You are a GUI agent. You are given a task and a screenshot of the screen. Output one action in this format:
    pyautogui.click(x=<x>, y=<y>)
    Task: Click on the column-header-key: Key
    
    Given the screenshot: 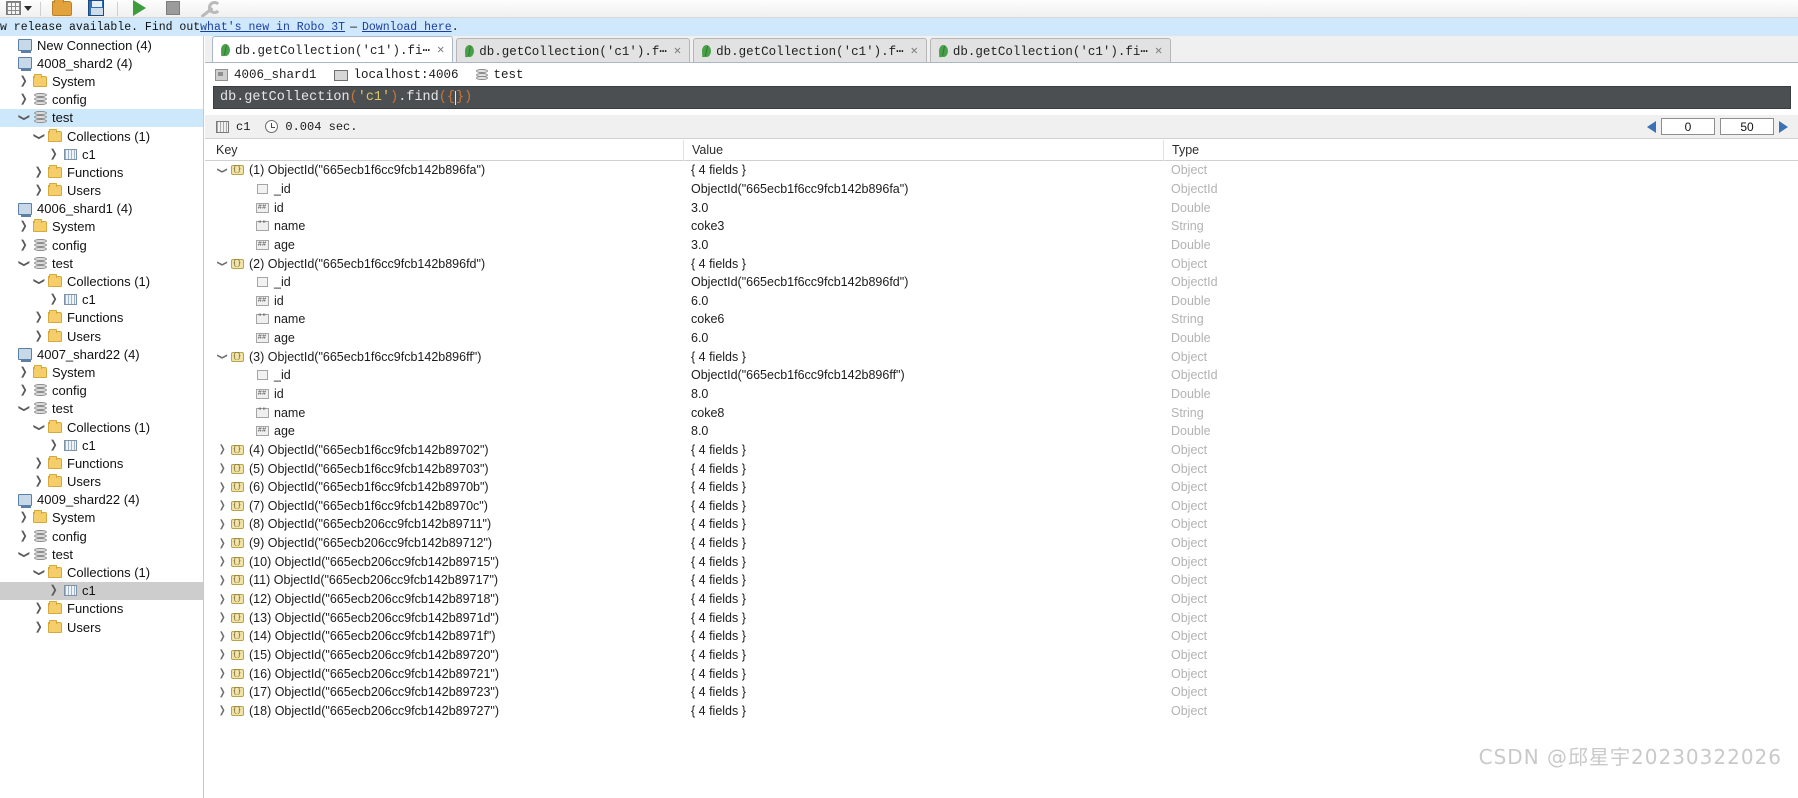 What is the action you would take?
    pyautogui.click(x=444, y=150)
    